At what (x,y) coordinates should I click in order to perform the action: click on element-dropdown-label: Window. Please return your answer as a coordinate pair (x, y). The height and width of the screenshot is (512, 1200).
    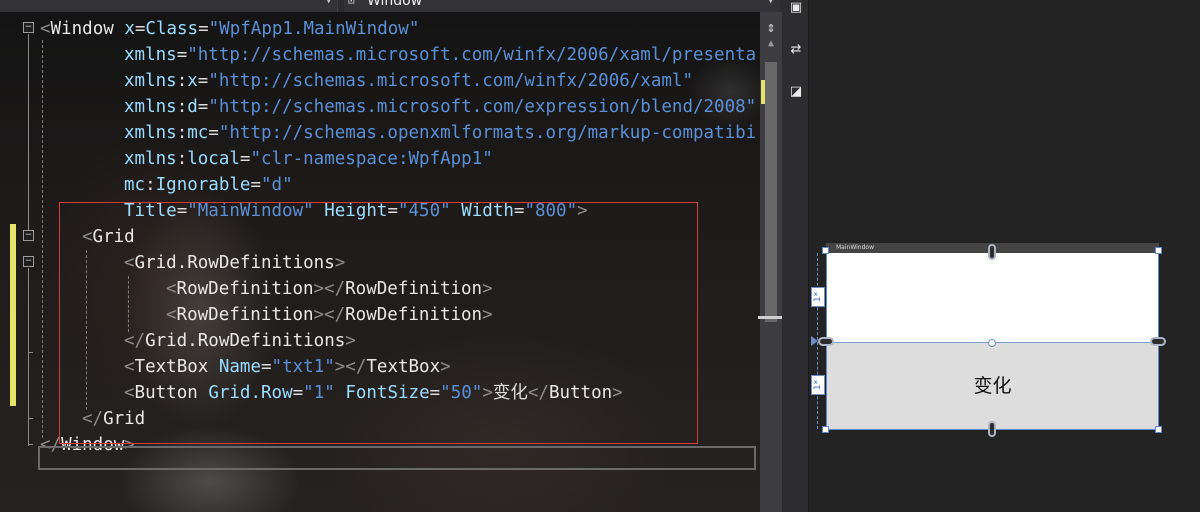
    Looking at the image, I should click on (395, 4).